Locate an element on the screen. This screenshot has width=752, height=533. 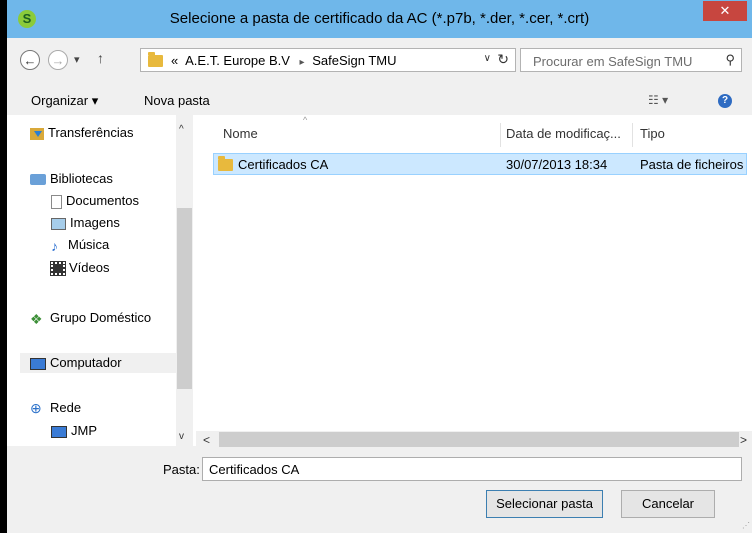
file-list-scrollbar: < > is located at coordinates (474, 439).